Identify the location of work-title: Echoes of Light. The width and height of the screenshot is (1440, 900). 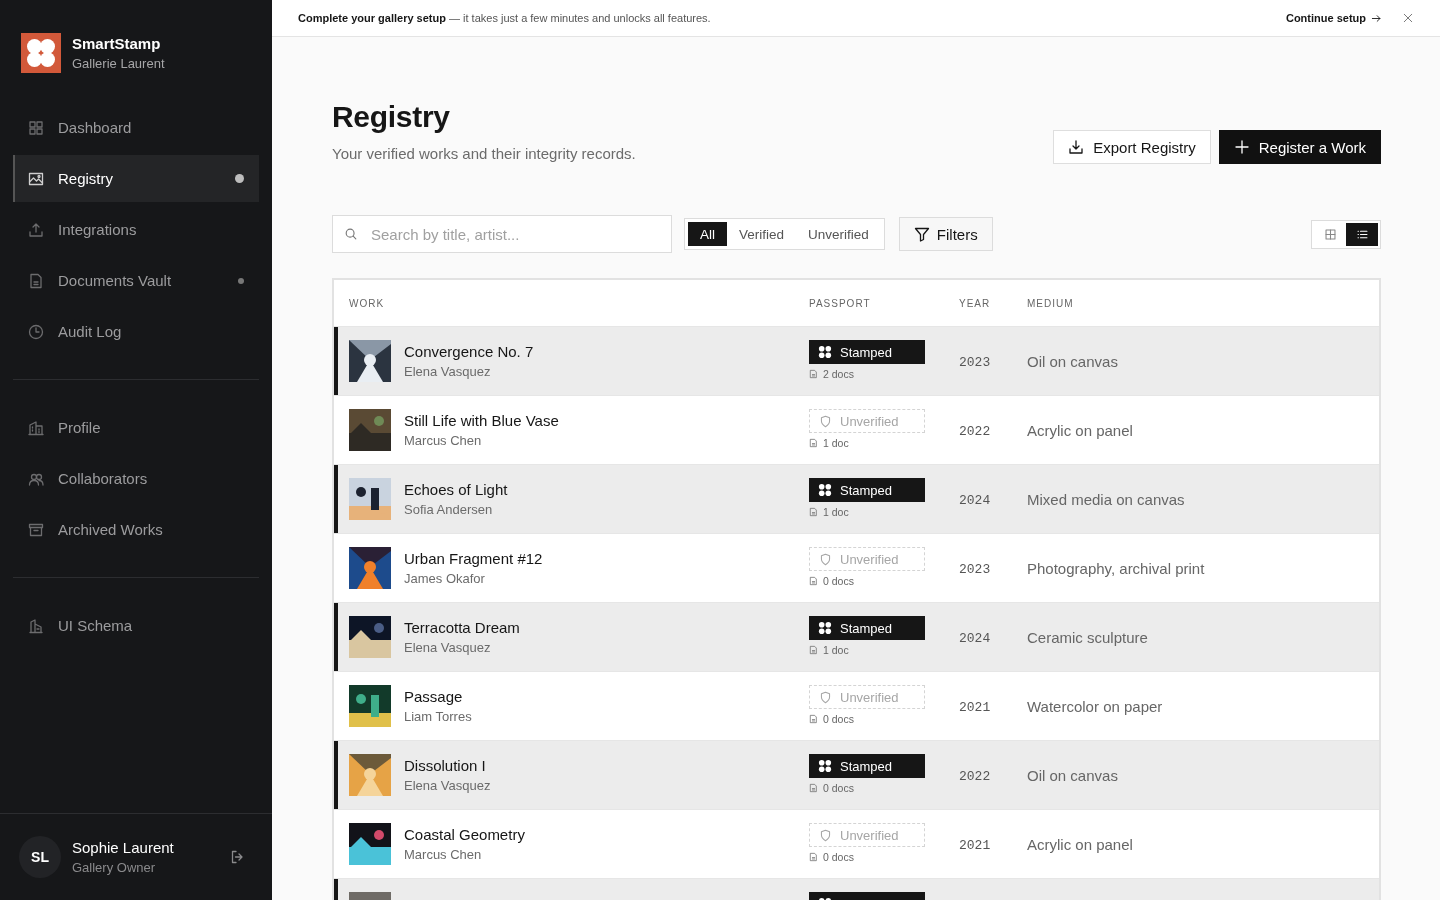
(456, 489).